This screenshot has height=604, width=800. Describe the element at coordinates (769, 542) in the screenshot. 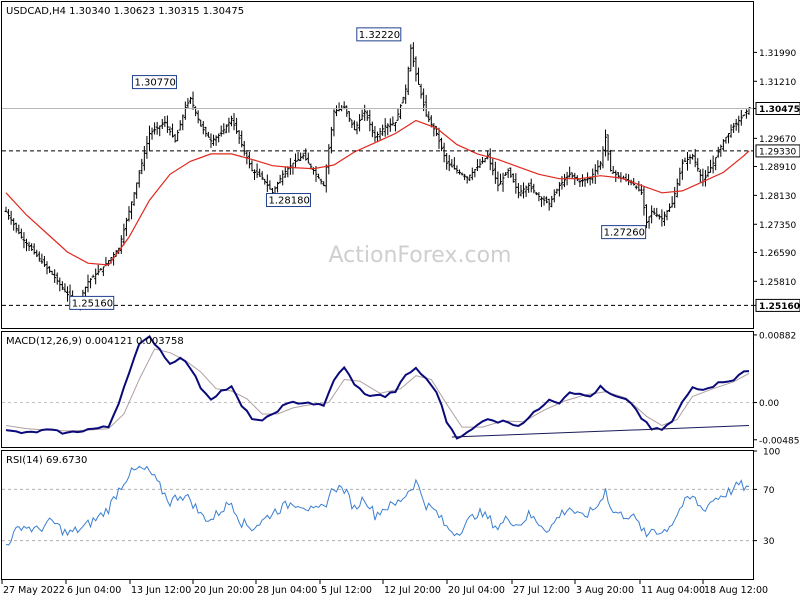

I see `rsi-axis-label: 30` at that location.